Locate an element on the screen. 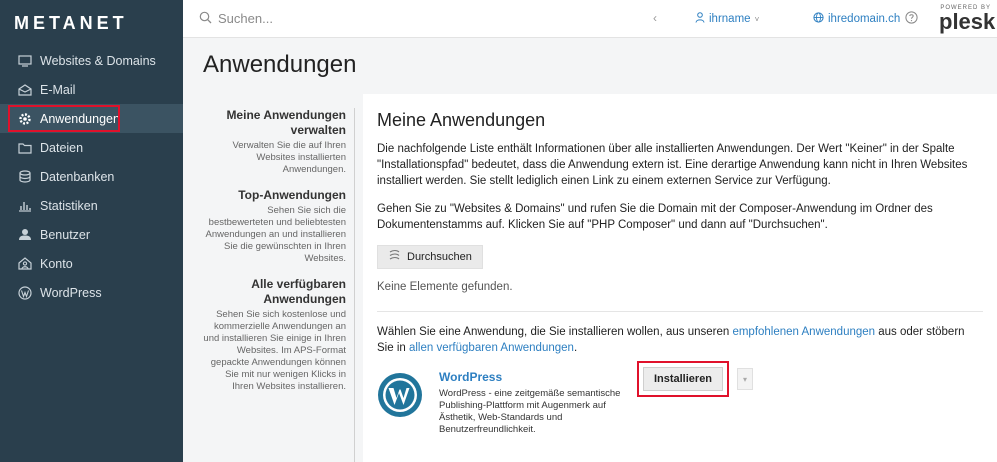  wordpress-icon is located at coordinates (25, 292).